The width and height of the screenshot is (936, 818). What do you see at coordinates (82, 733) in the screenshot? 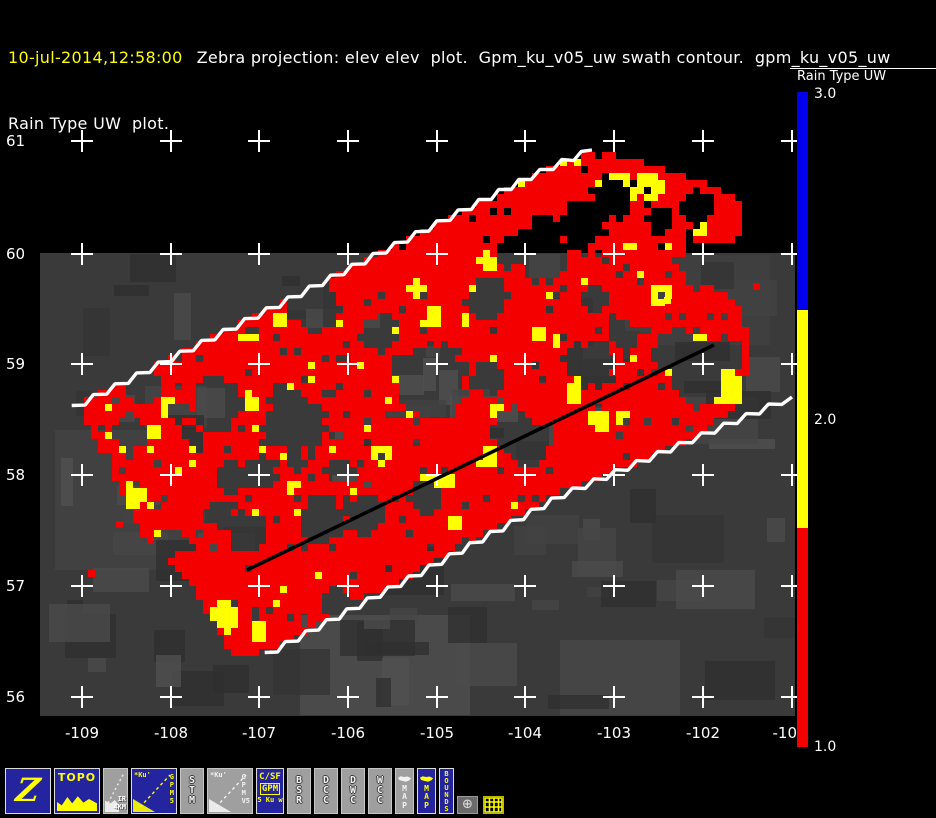
I see `lon-tick-label: -109` at bounding box center [82, 733].